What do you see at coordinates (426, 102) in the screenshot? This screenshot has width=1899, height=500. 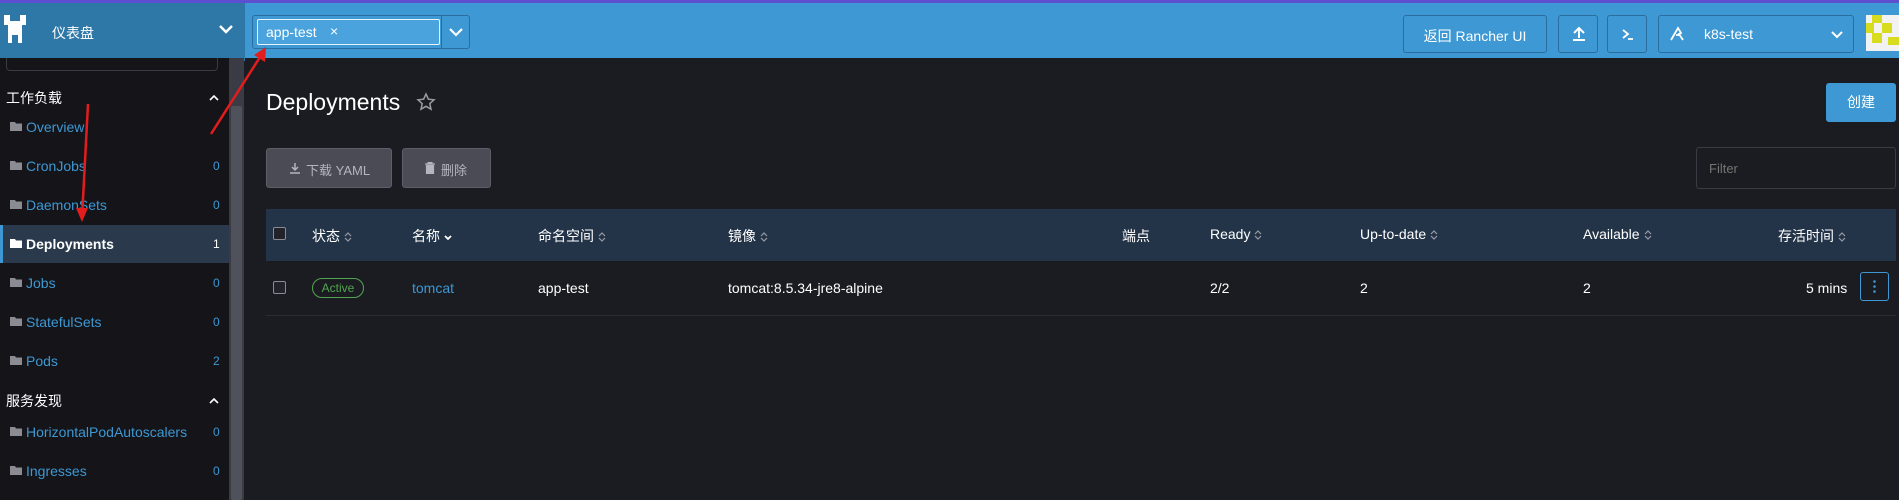 I see `star-icon` at bounding box center [426, 102].